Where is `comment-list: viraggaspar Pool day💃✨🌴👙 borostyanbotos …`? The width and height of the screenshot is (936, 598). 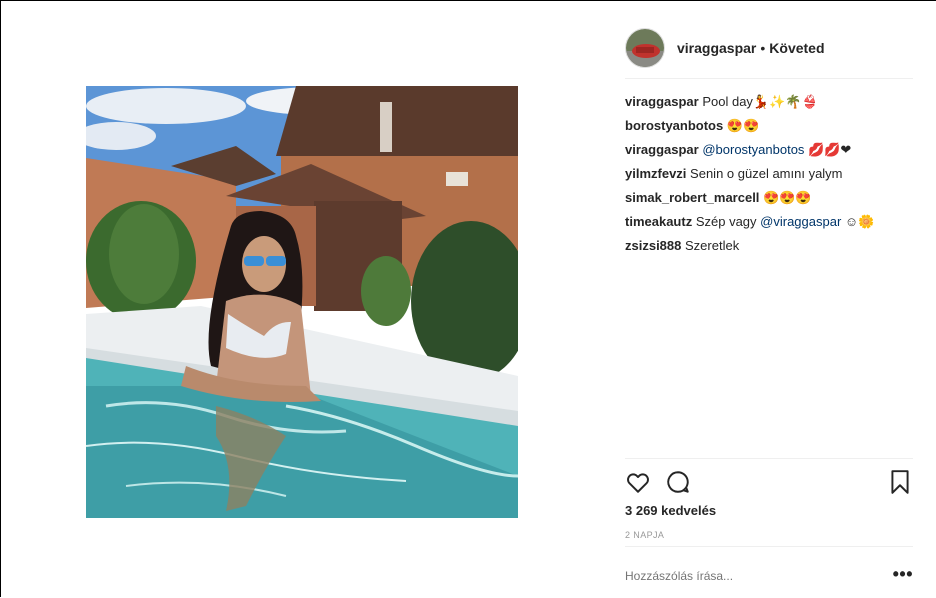 comment-list: viraggaspar Pool day💃✨🌴👙 borostyanbotos … is located at coordinates (770, 177).